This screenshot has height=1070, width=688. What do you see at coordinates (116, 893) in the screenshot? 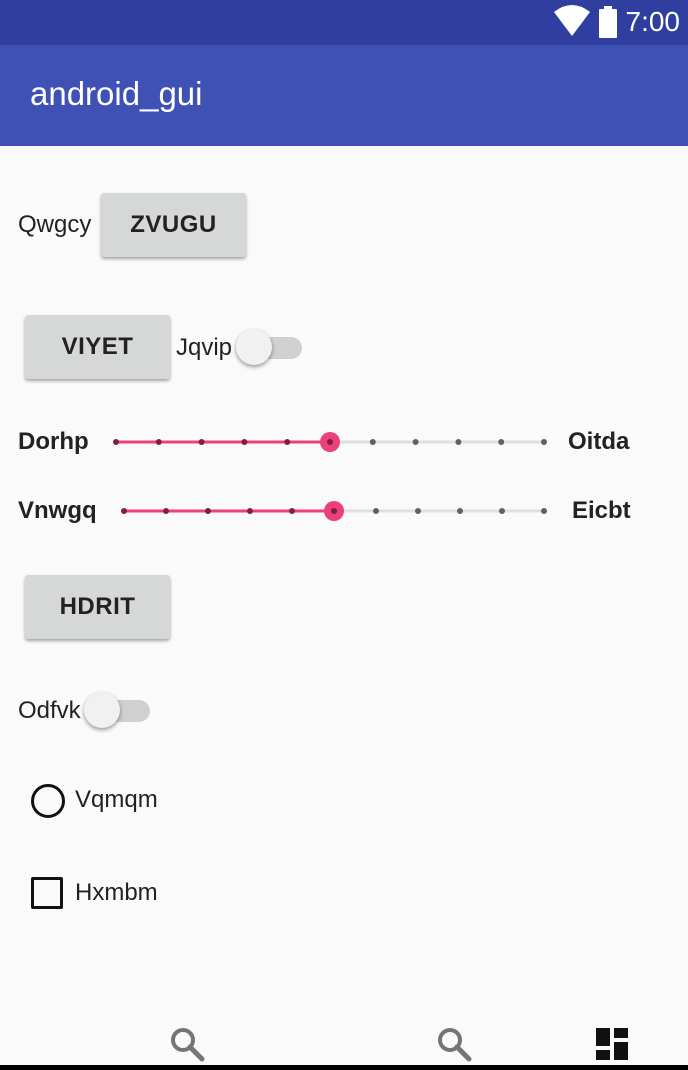
I see `hxmbm-checkbox-label: Hxmbm` at bounding box center [116, 893].